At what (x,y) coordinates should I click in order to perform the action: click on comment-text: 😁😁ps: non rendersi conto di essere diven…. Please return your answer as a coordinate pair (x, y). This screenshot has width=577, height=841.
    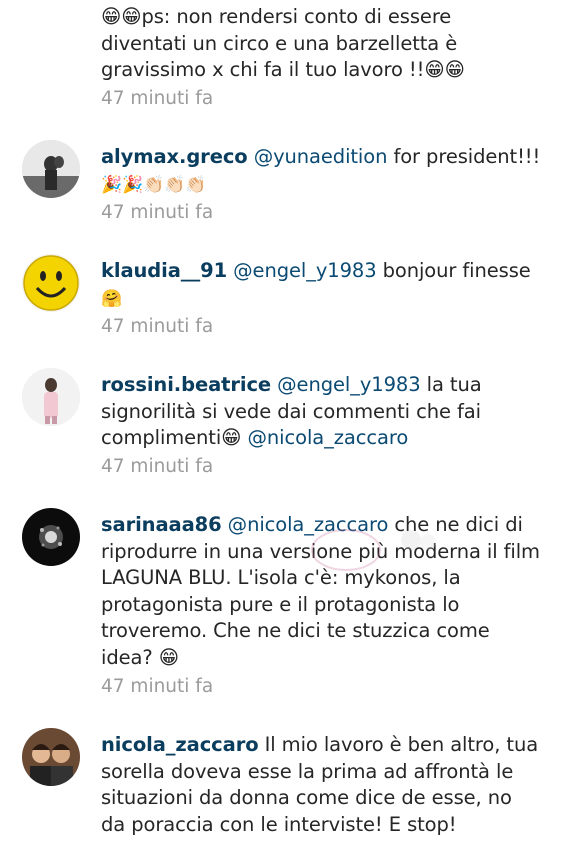
    Looking at the image, I should click on (321, 44).